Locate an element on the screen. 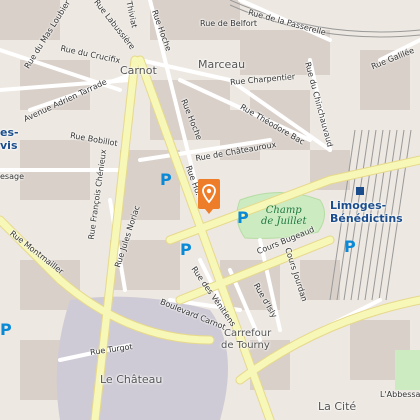 Image resolution: width=420 pixels, height=420 pixels. park-label-line1: Champ is located at coordinates (283, 210).